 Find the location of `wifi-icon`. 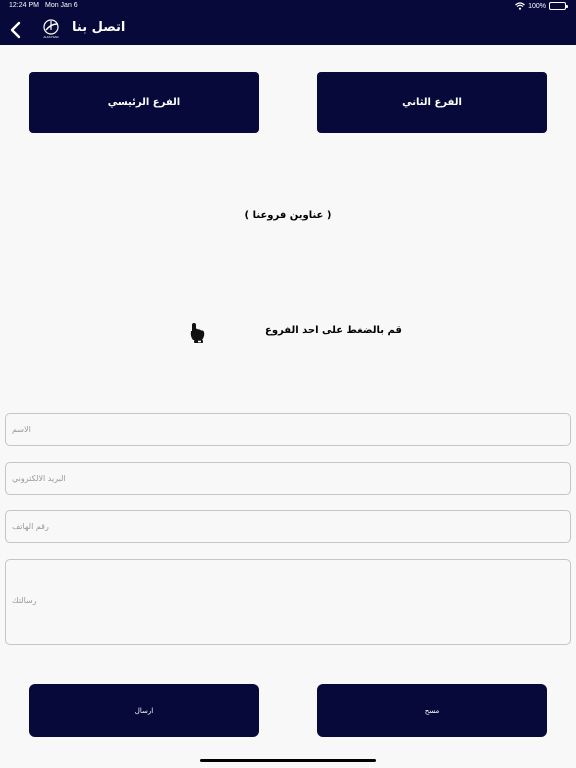

wifi-icon is located at coordinates (520, 6).